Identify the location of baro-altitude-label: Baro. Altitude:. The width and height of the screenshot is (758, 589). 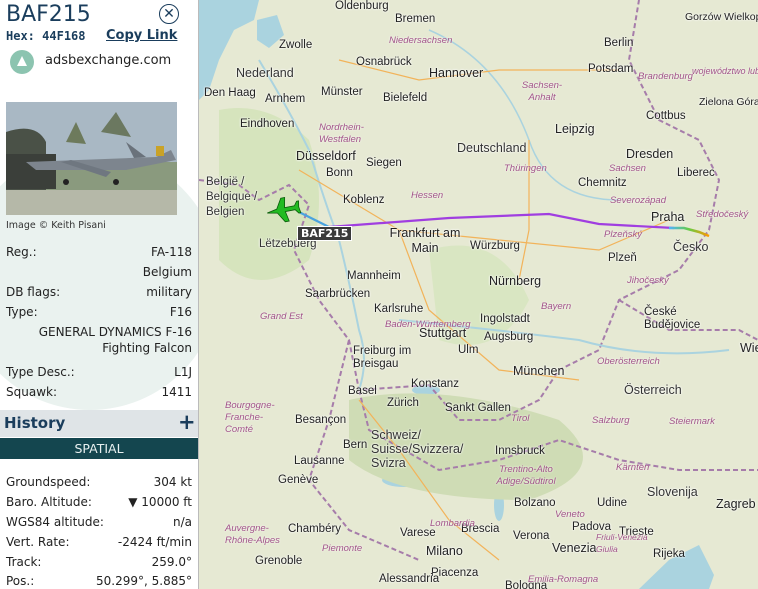
(49, 502).